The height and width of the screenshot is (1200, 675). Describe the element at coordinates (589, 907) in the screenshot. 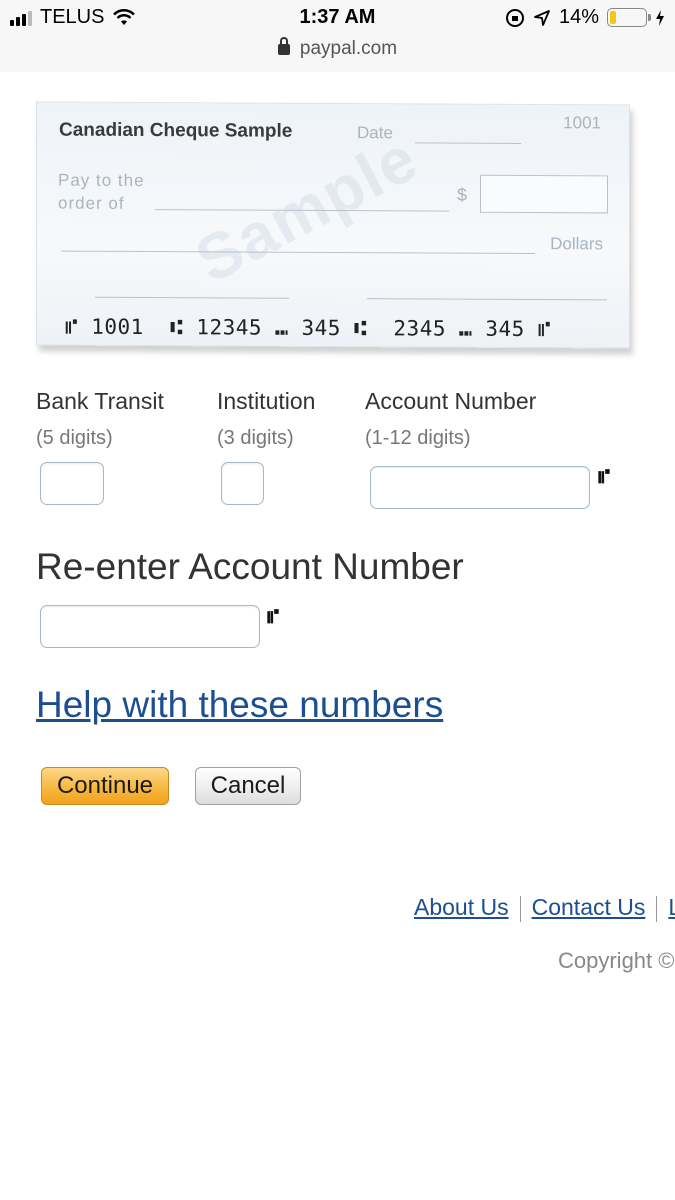

I see `contact-us-link: Contact Us` at that location.